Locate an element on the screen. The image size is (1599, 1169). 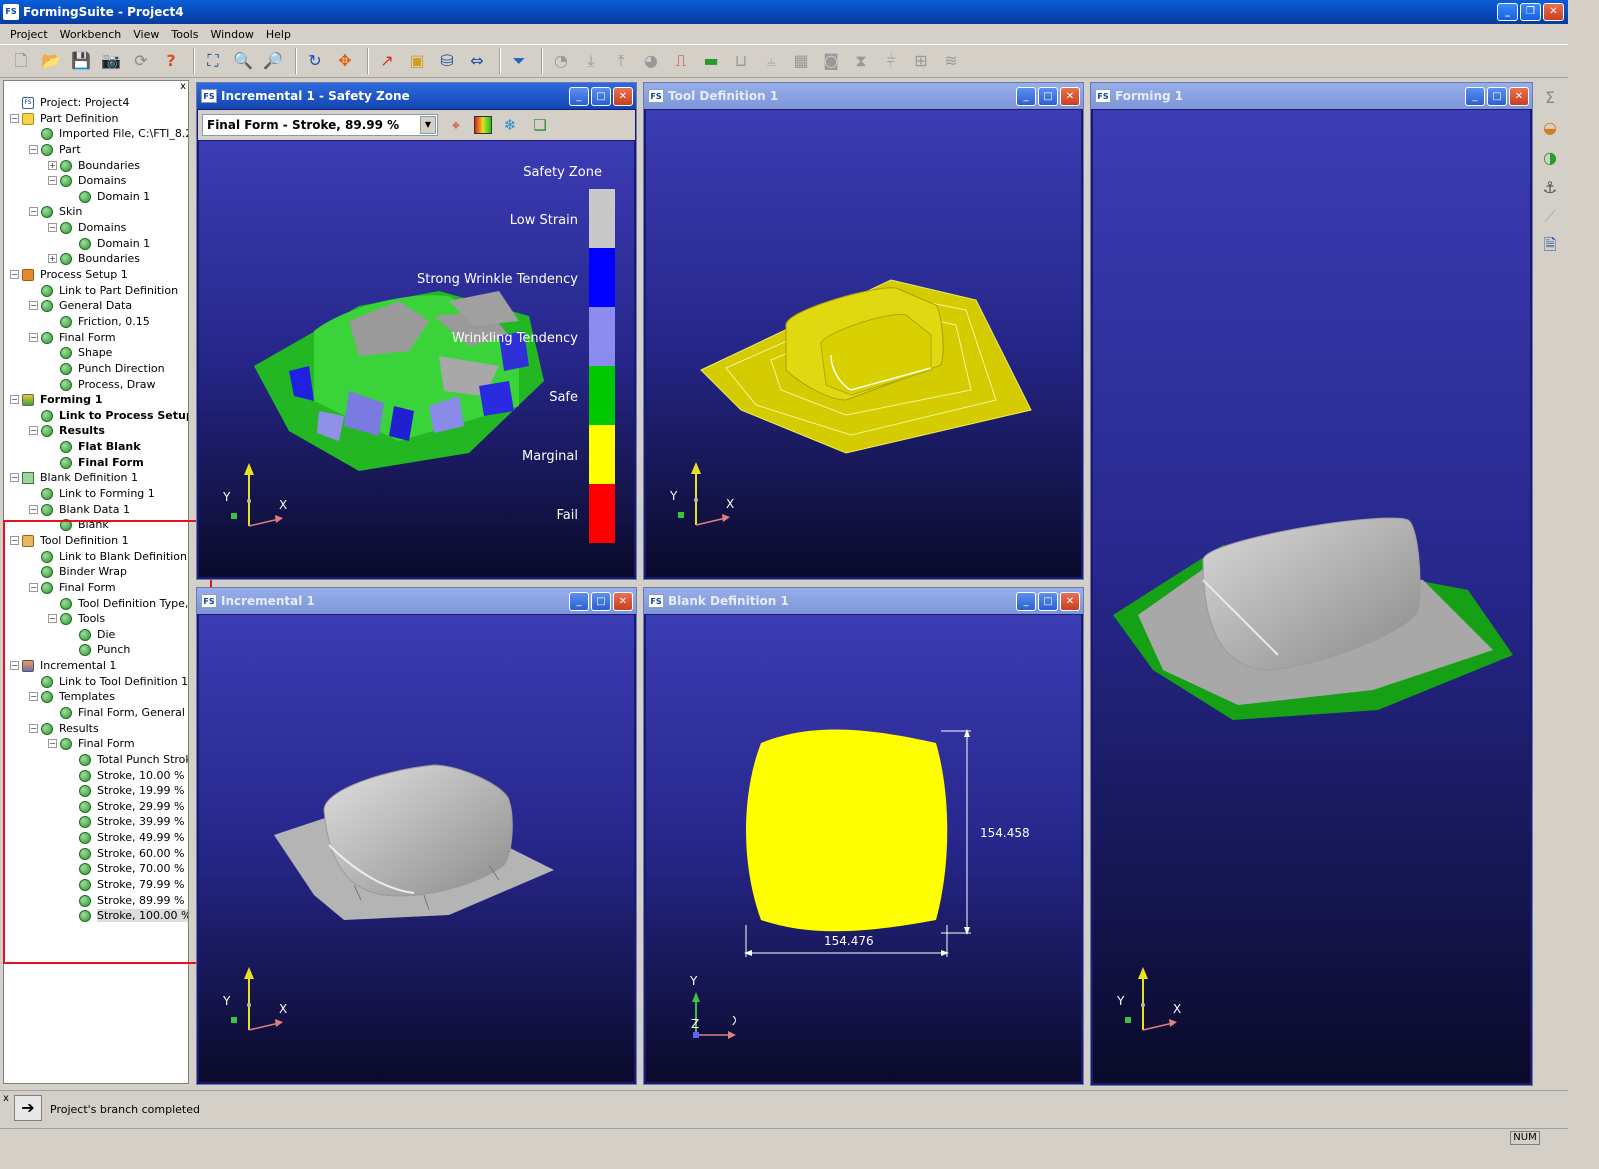
camera-icon: 📷 is located at coordinates (111, 61).